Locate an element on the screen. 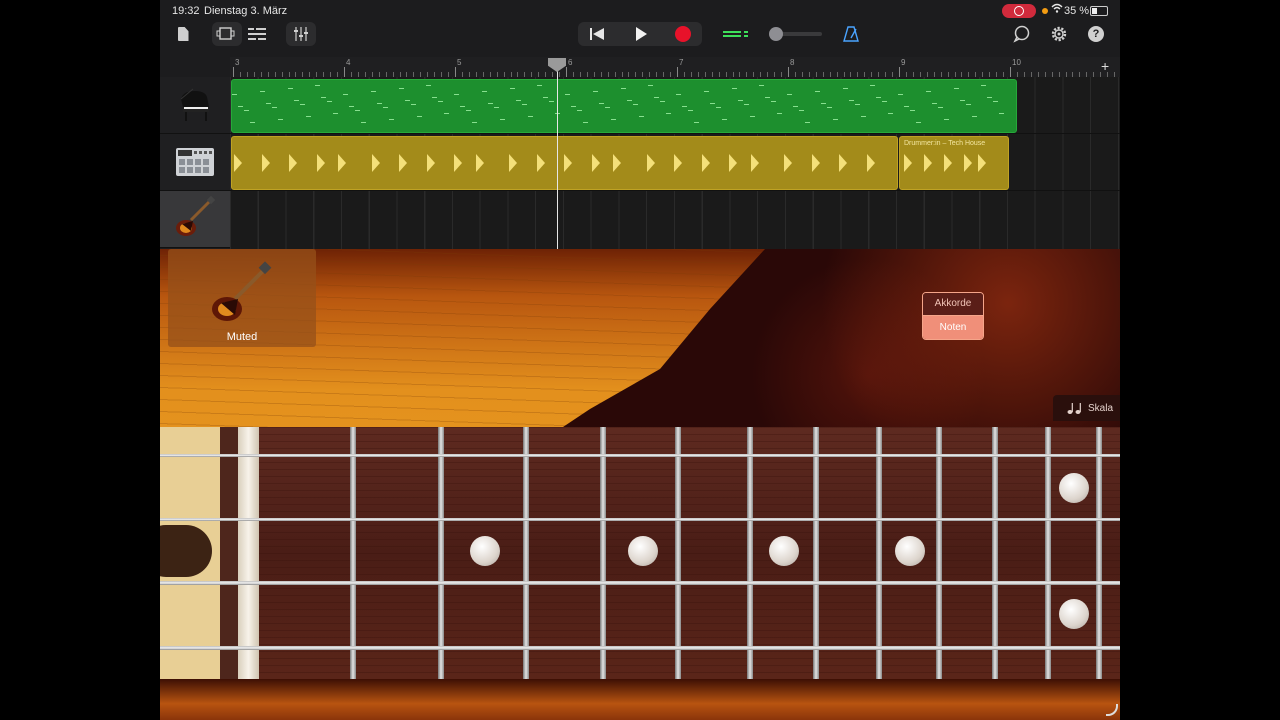 The width and height of the screenshot is (1280, 720). guitar-body-lower is located at coordinates (640, 699).